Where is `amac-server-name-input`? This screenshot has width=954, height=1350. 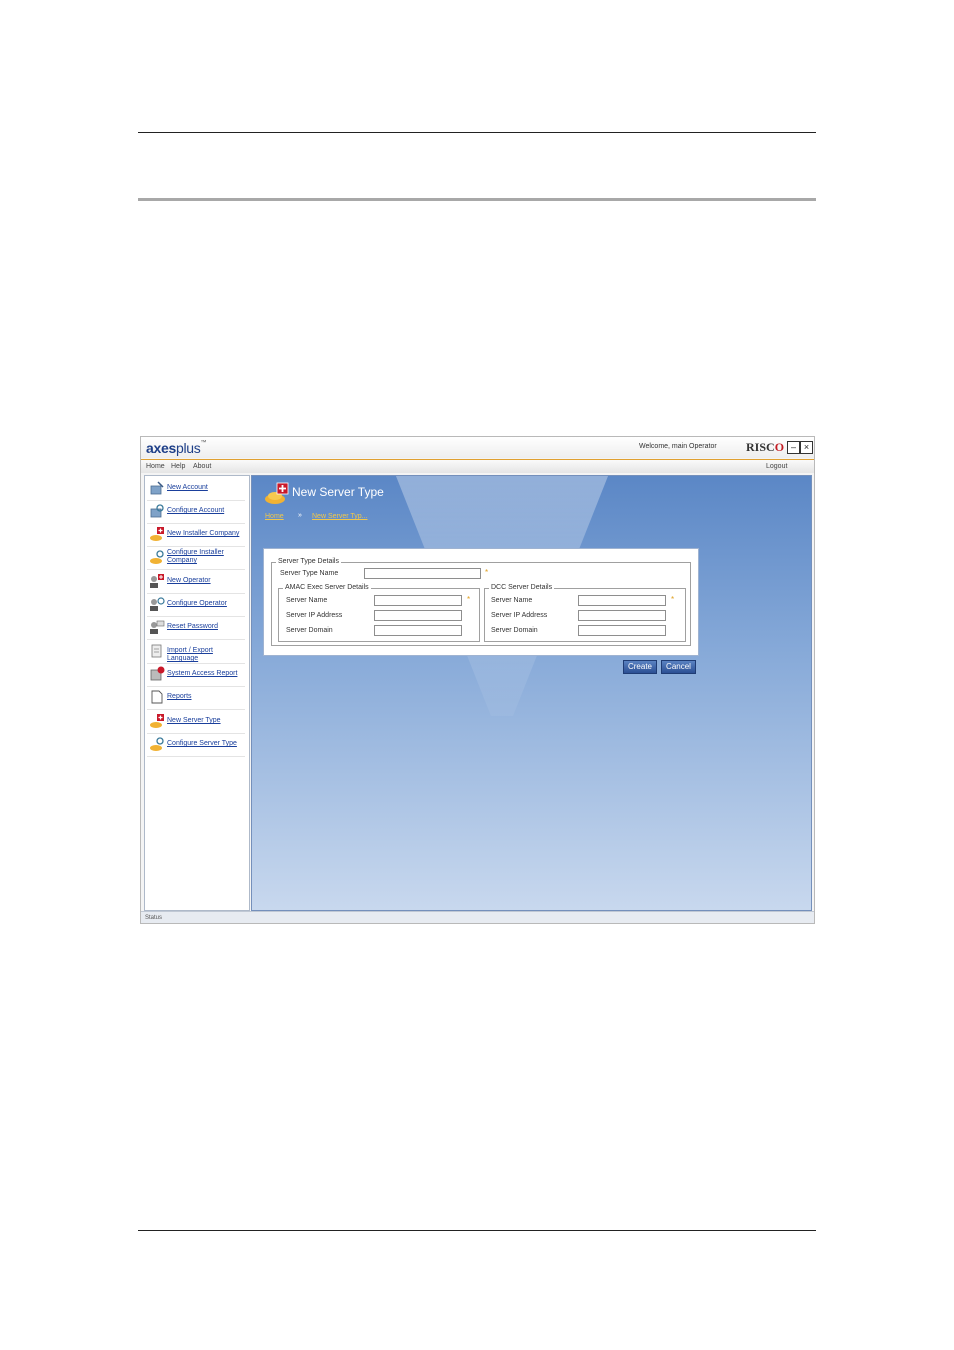
amac-server-name-input is located at coordinates (418, 600).